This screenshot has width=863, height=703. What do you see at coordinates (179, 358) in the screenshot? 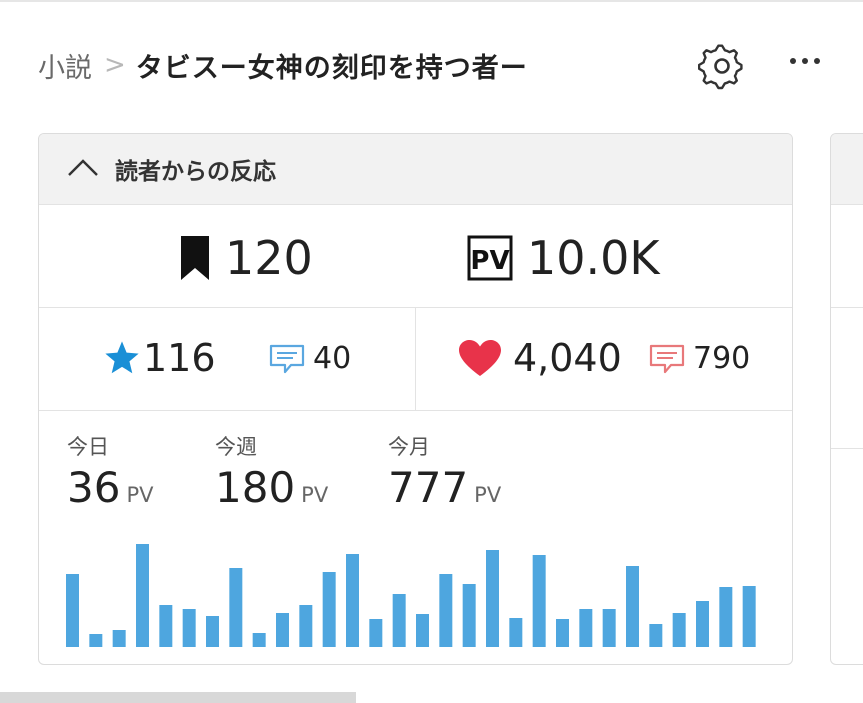
I see `star-count: 116` at bounding box center [179, 358].